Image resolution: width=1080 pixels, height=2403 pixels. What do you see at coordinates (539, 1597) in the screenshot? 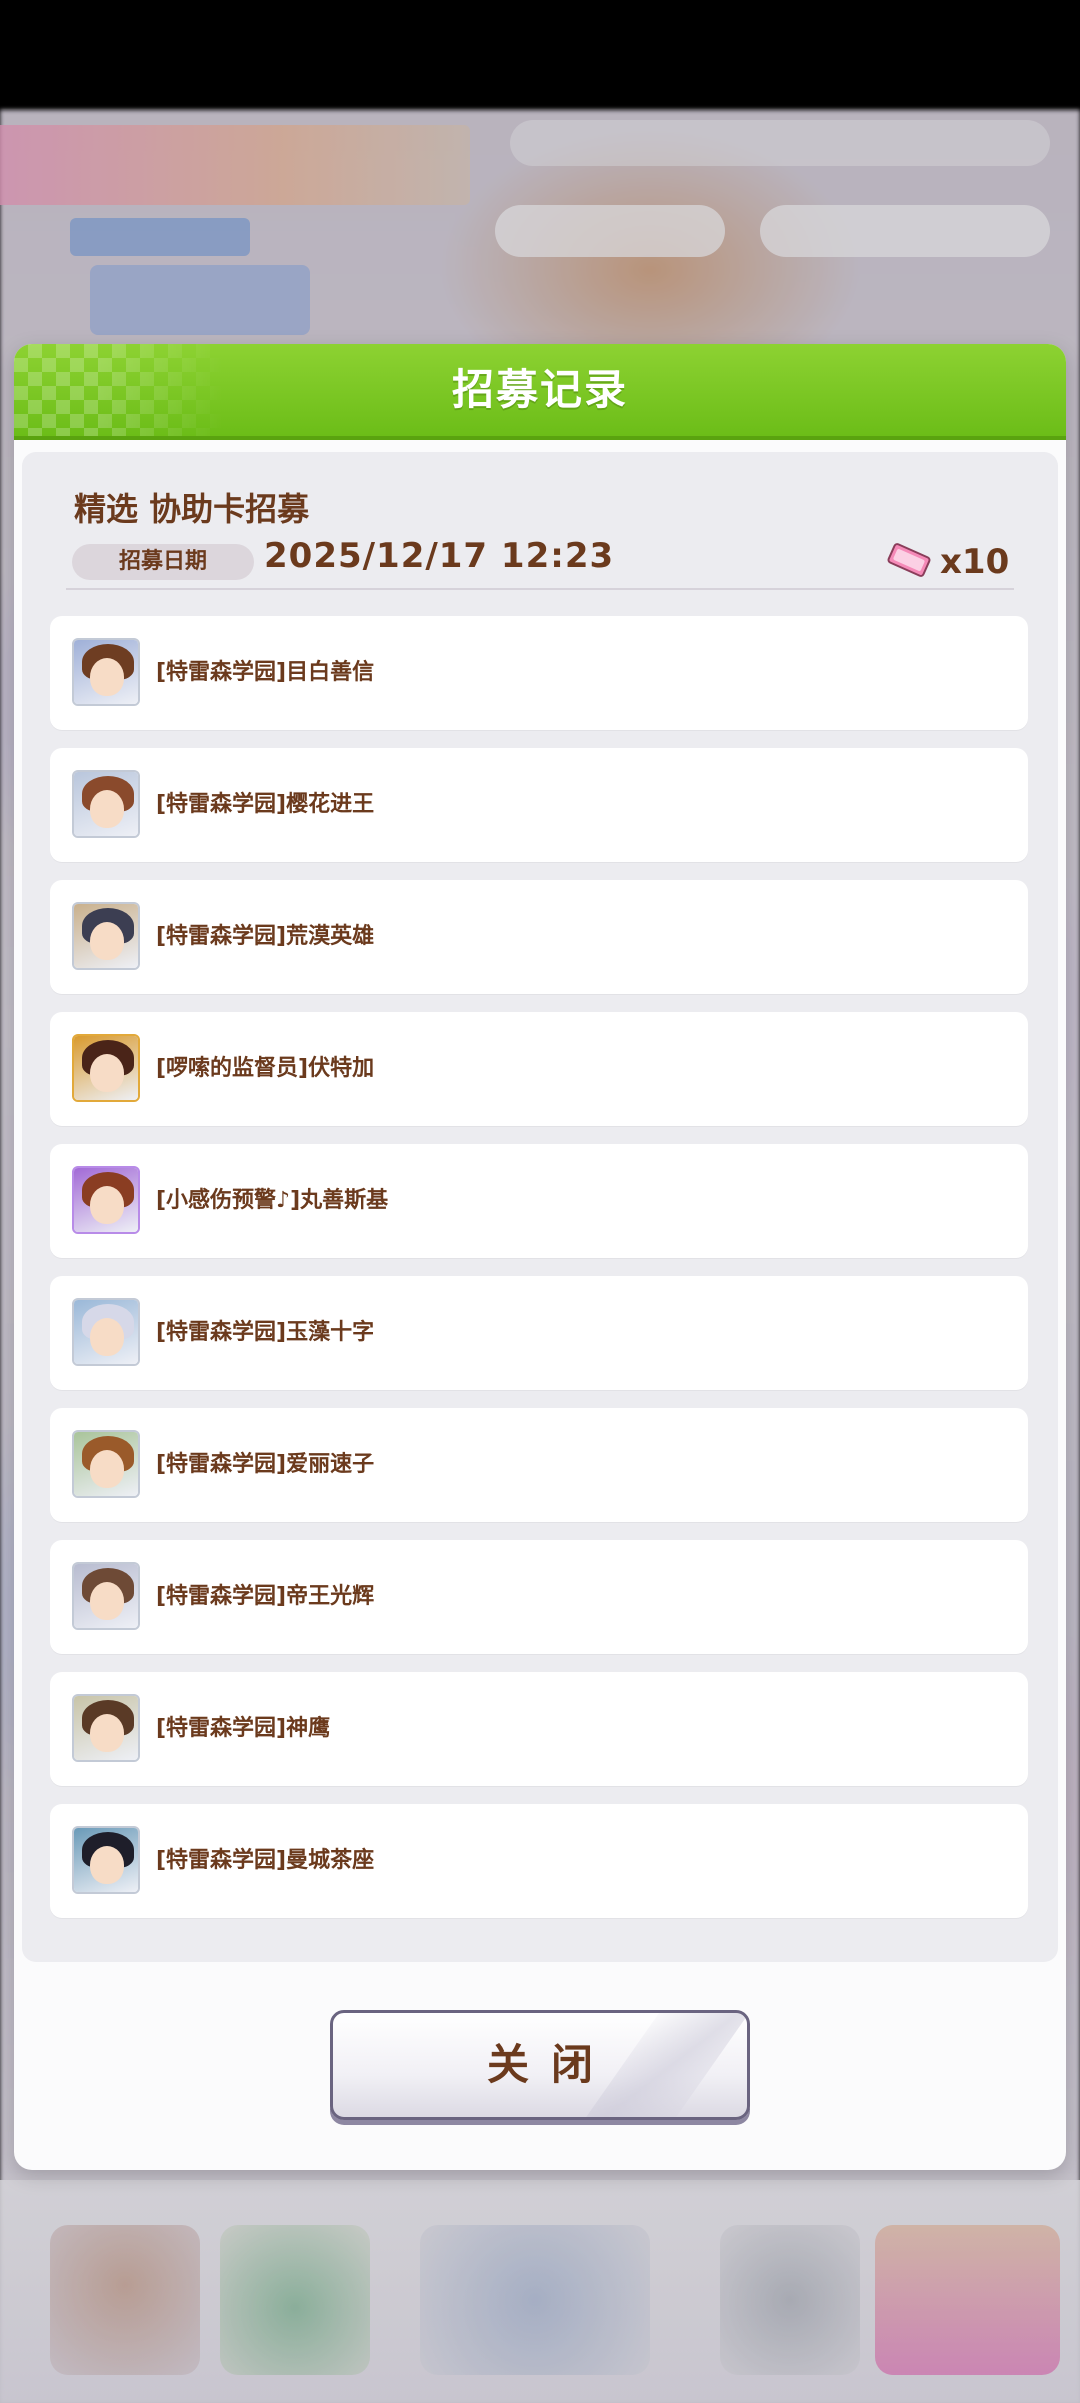
I see `card-list-item: [特雷森学园]帝王光辉` at bounding box center [539, 1597].